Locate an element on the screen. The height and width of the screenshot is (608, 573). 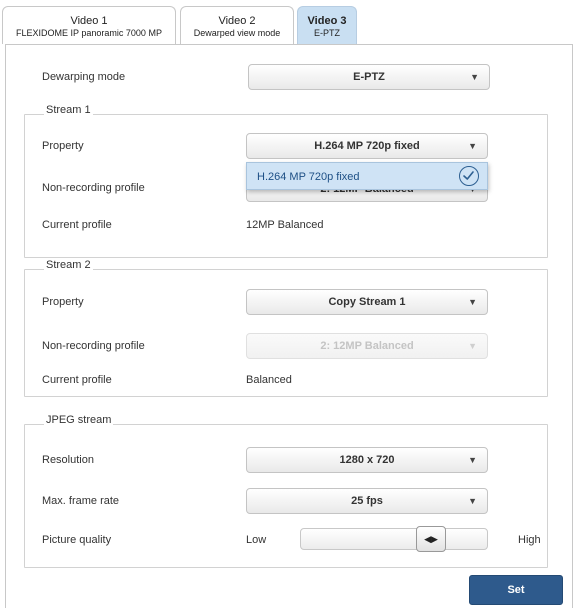
quality-low-label: Low is located at coordinates (256, 540).